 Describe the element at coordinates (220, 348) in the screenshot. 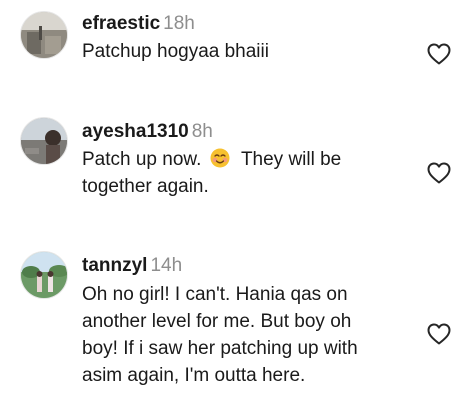

I see `comment-line: boy! If i saw her patching up with` at that location.